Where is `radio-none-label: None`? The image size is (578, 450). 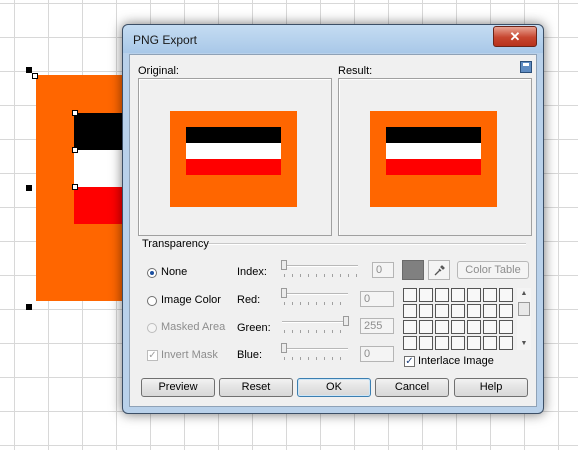
radio-none-label: None is located at coordinates (174, 272).